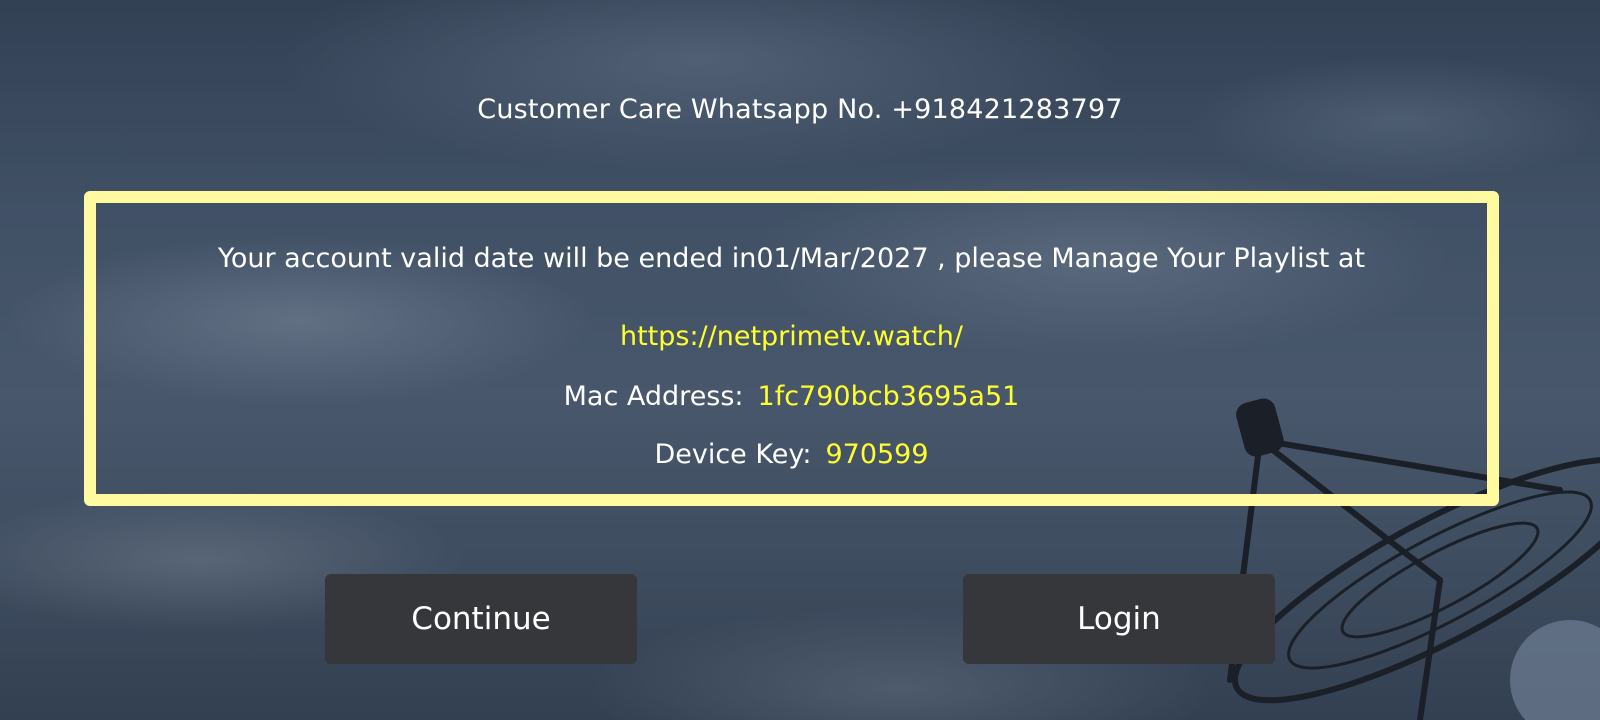  Describe the element at coordinates (481, 619) in the screenshot. I see `continue-button: Continue` at that location.